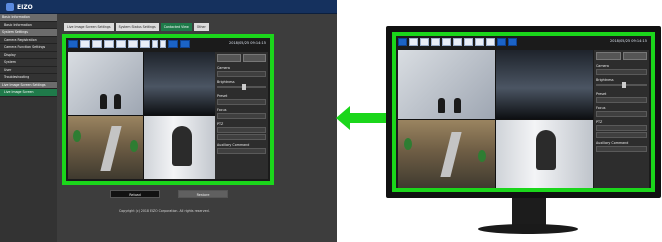 The image size is (662, 242). What do you see at coordinates (201, 27) in the screenshot?
I see `tab-other: Other` at bounding box center [201, 27].